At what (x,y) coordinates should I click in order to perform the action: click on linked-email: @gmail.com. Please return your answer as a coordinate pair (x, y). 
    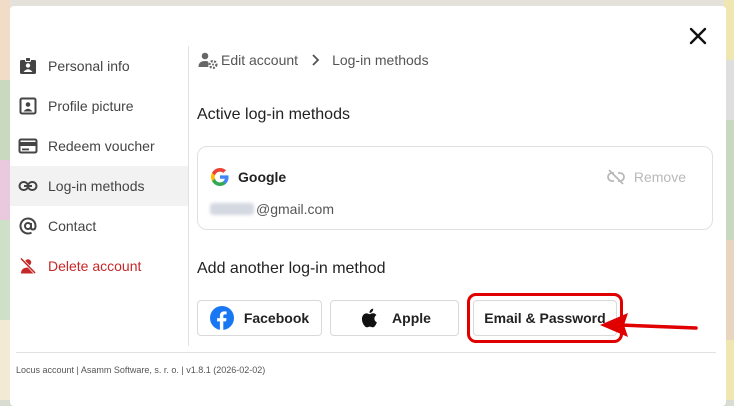
    Looking at the image, I should click on (272, 209).